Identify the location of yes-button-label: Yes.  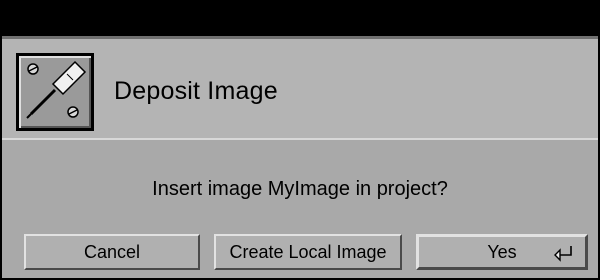
(502, 251).